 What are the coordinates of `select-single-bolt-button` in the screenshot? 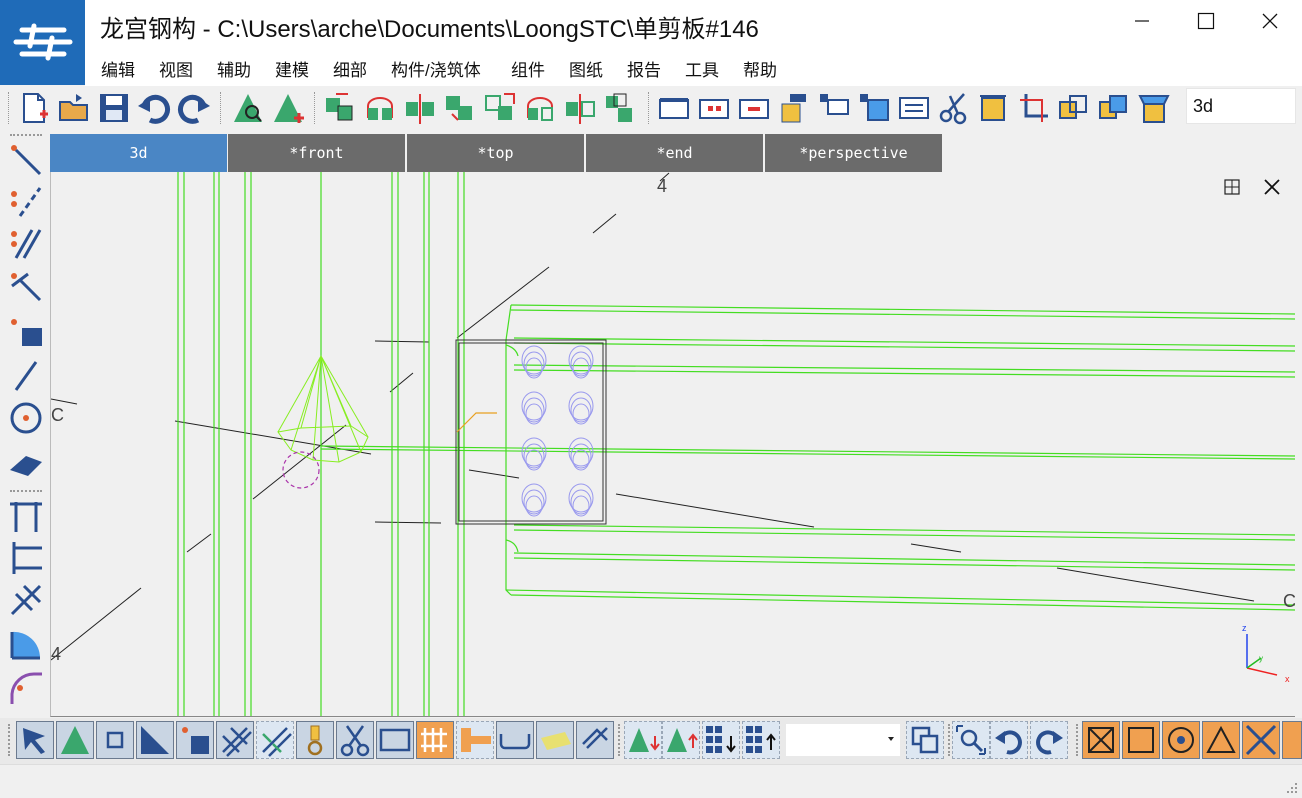 It's located at (475, 740).